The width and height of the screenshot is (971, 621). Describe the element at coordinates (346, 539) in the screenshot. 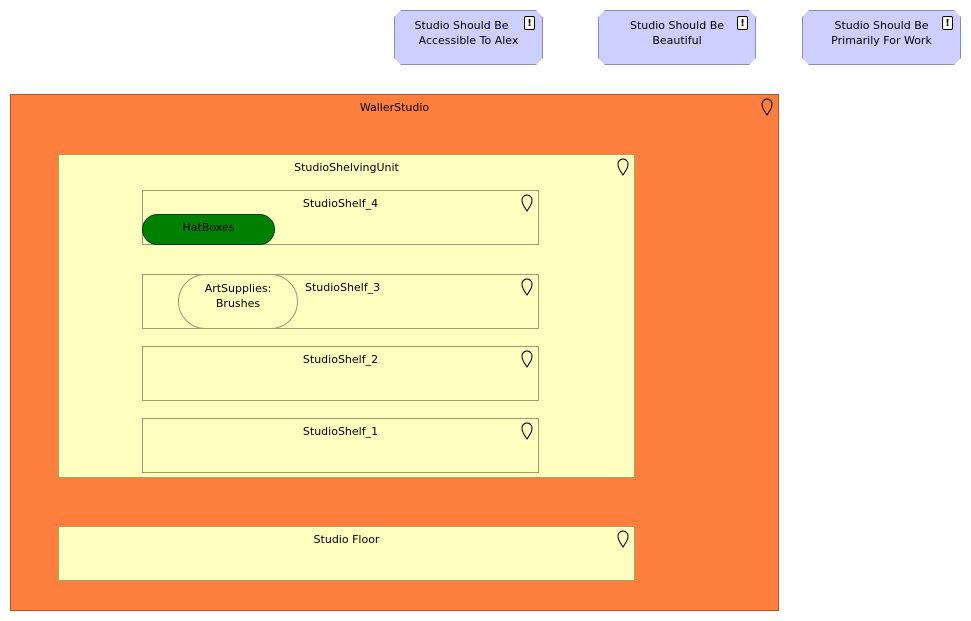

I see `studio-floor-label: Studio Floor` at that location.